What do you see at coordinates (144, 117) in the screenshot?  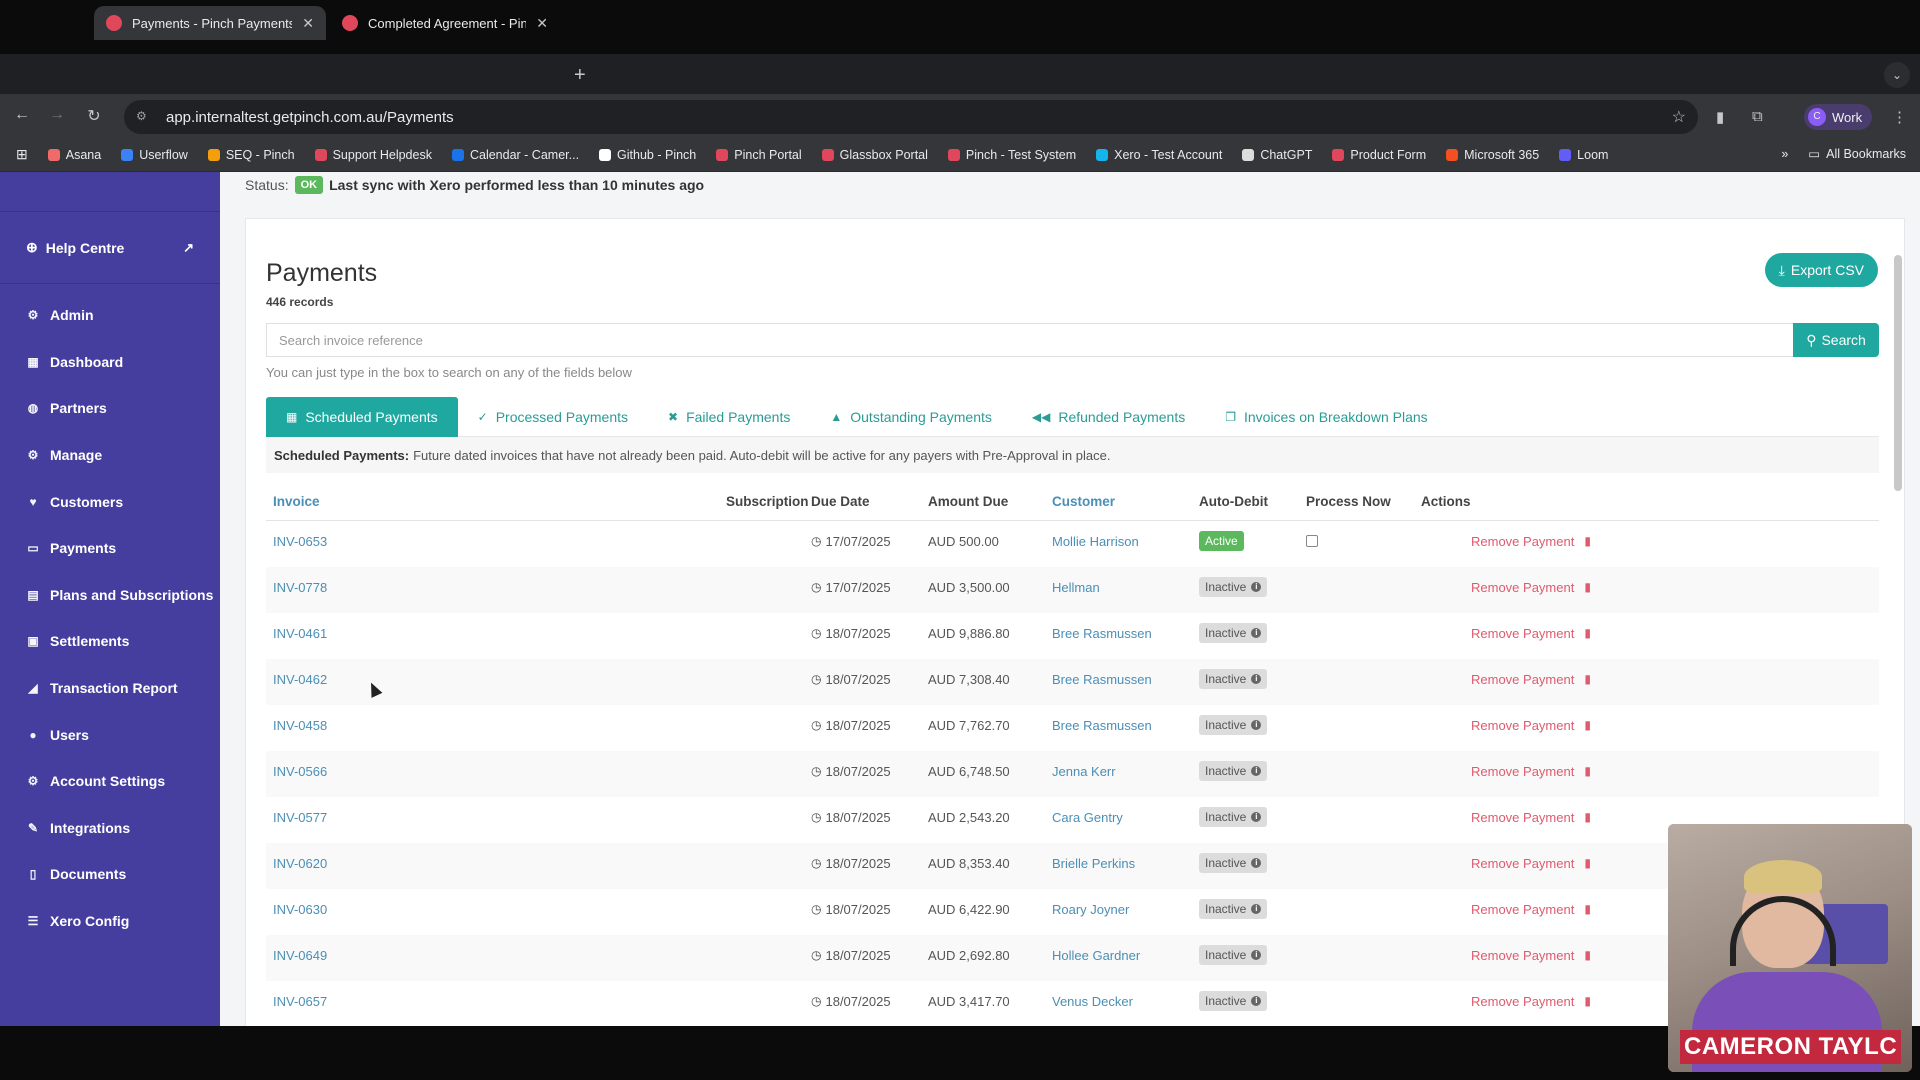 I see `site-info-icon: ⚙` at bounding box center [144, 117].